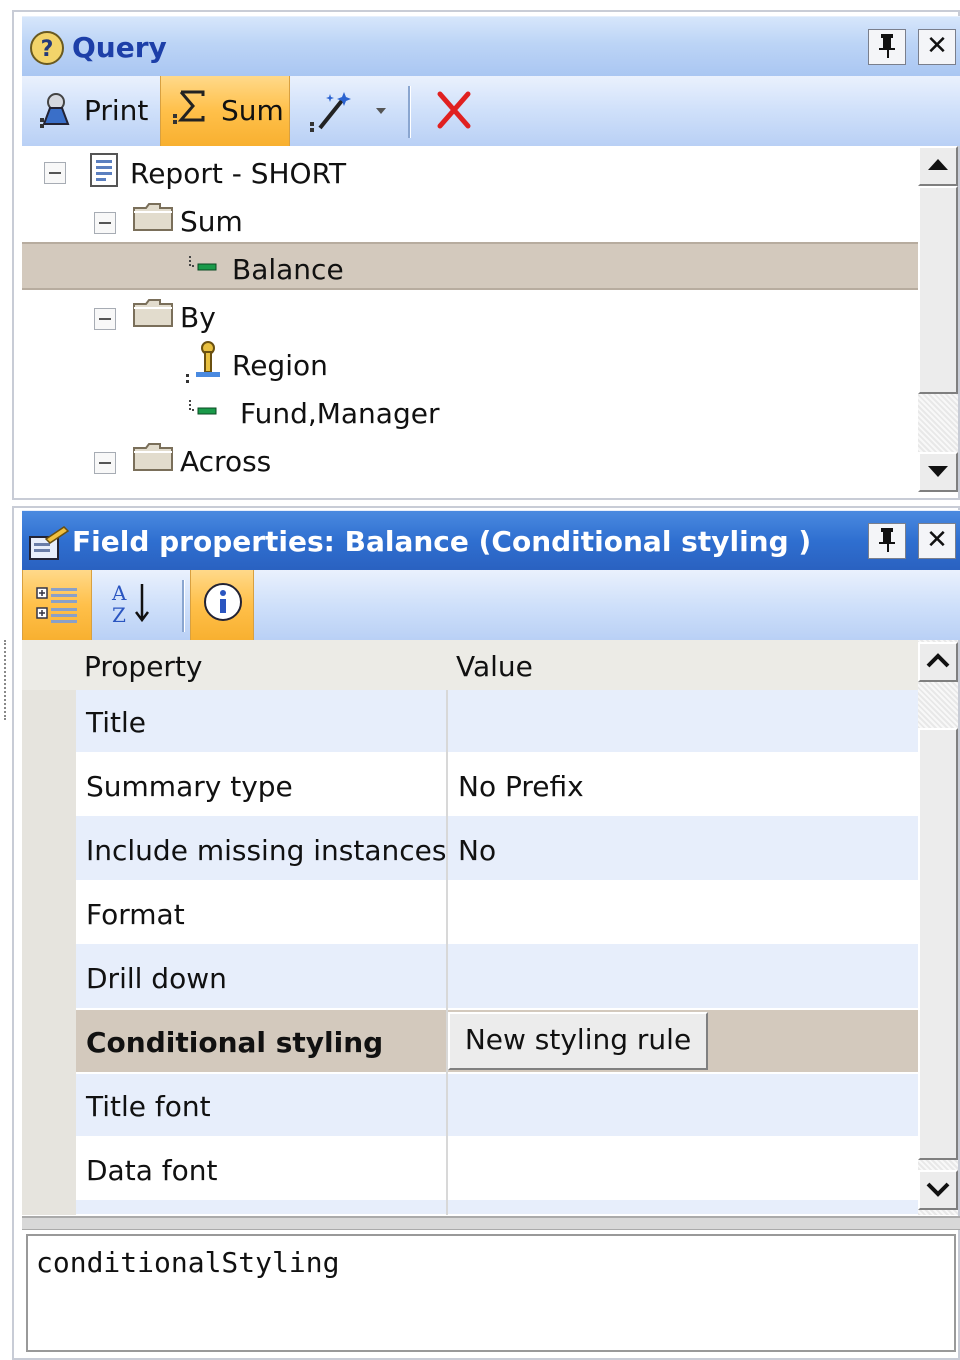 The image size is (960, 1360). Describe the element at coordinates (491, 46) in the screenshot. I see `query-title-bar: ? Query ✕` at that location.